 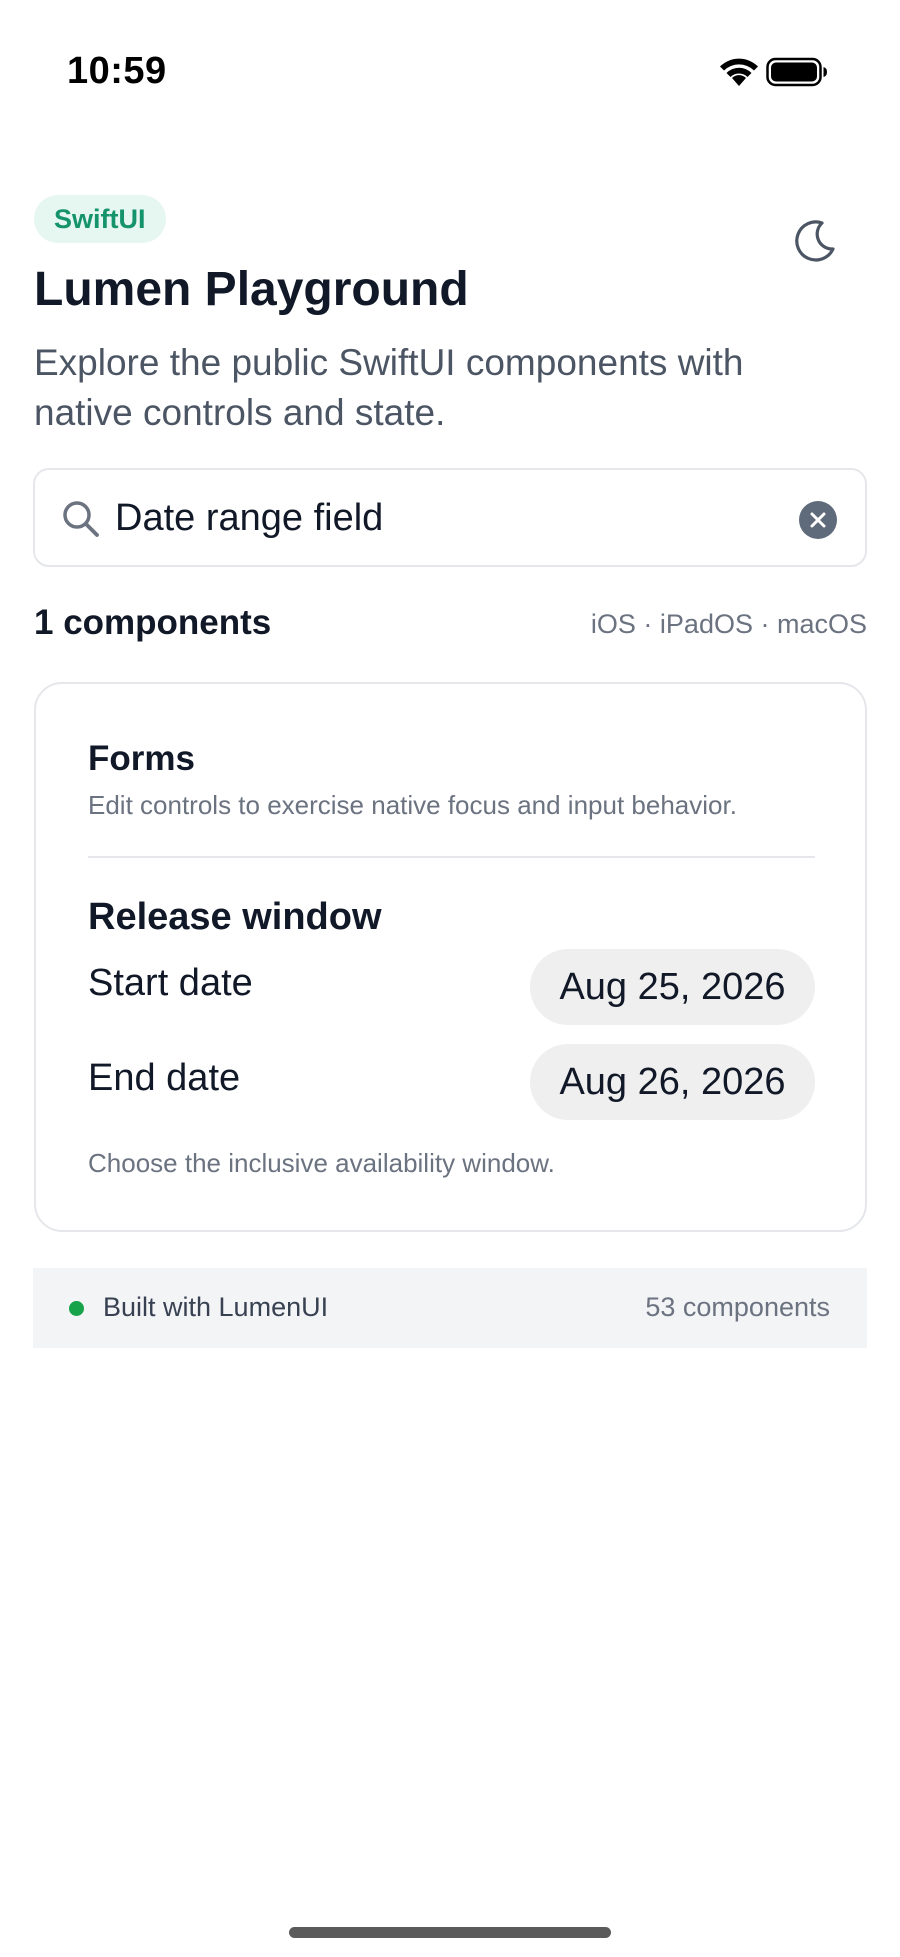 I want to click on battery-icon, so click(x=796, y=72).